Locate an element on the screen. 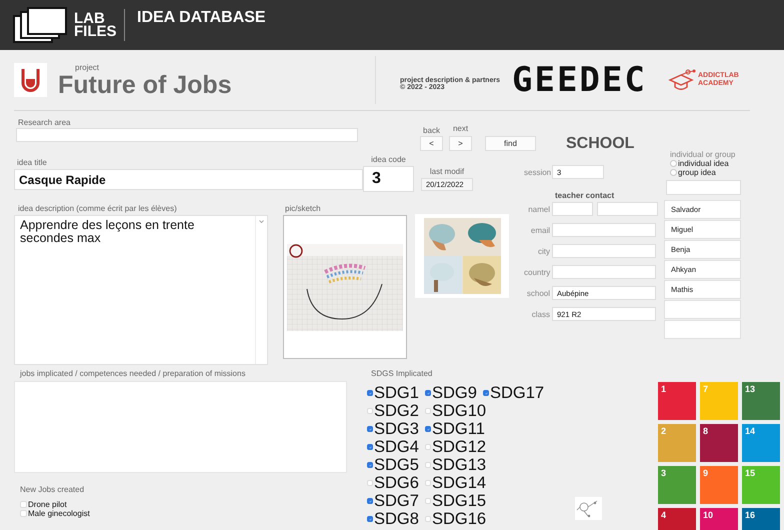  field-label: last modif is located at coordinates (447, 171).